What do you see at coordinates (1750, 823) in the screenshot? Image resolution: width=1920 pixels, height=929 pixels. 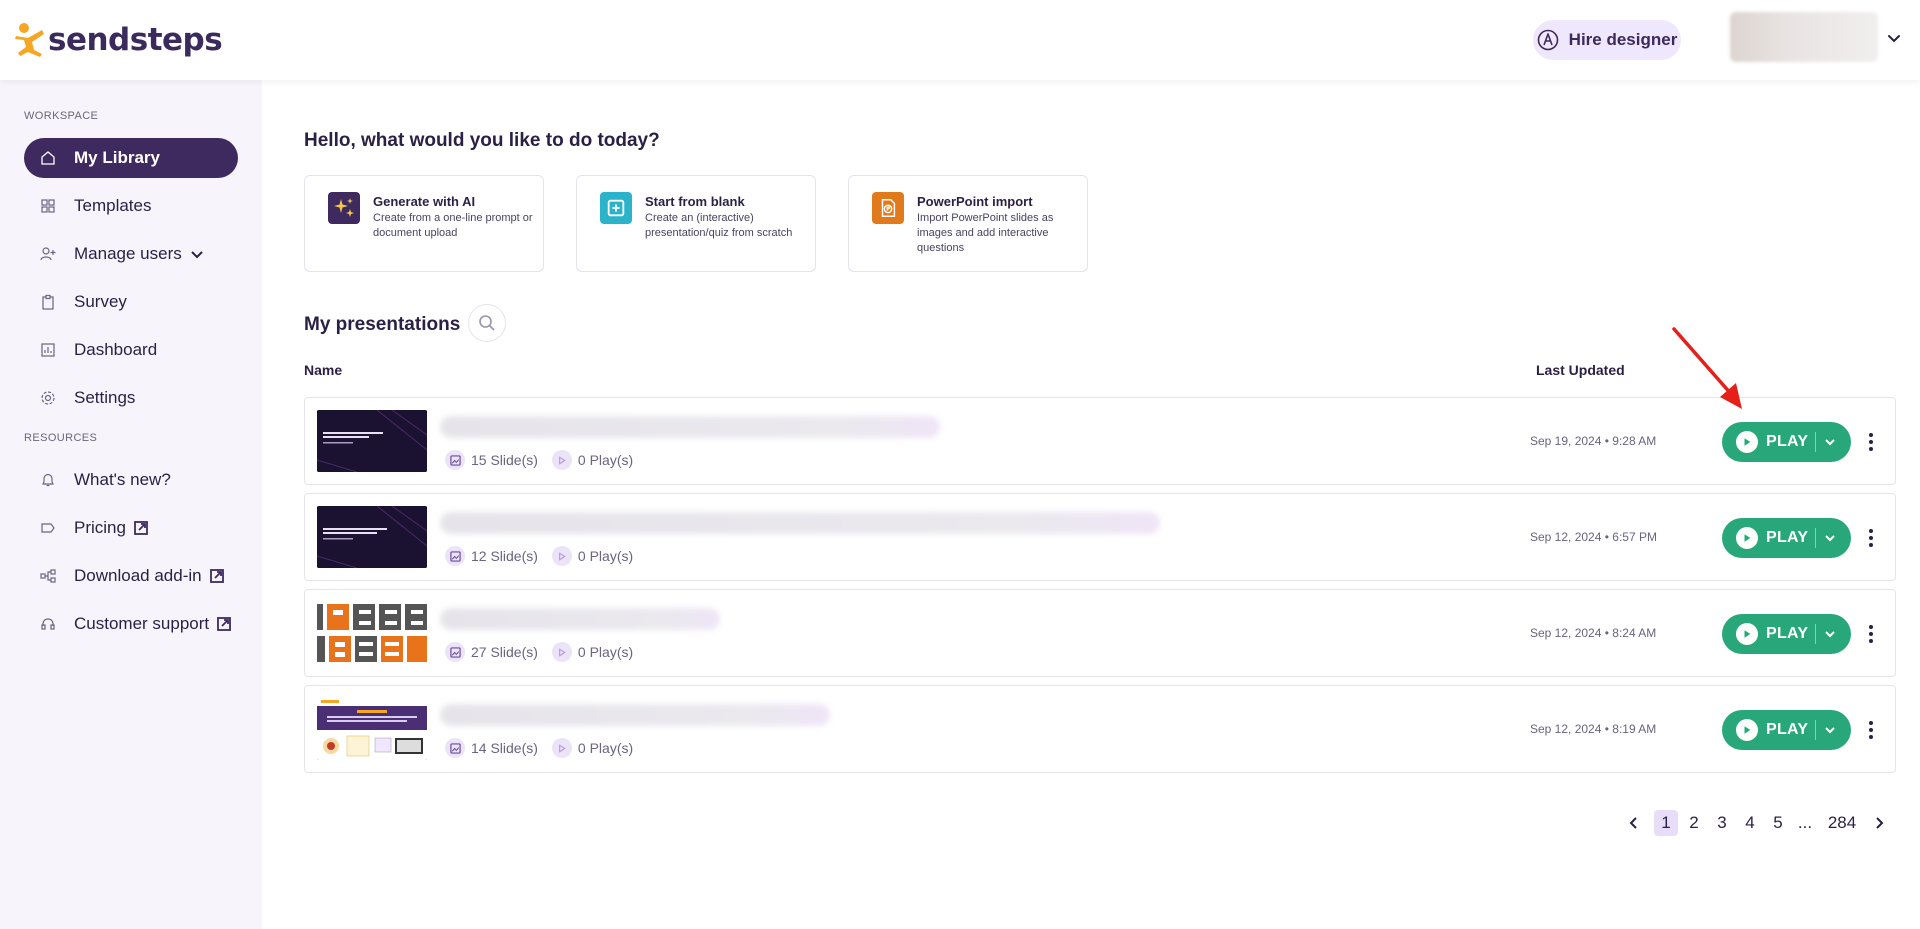 I see `page-4-button: 4` at bounding box center [1750, 823].